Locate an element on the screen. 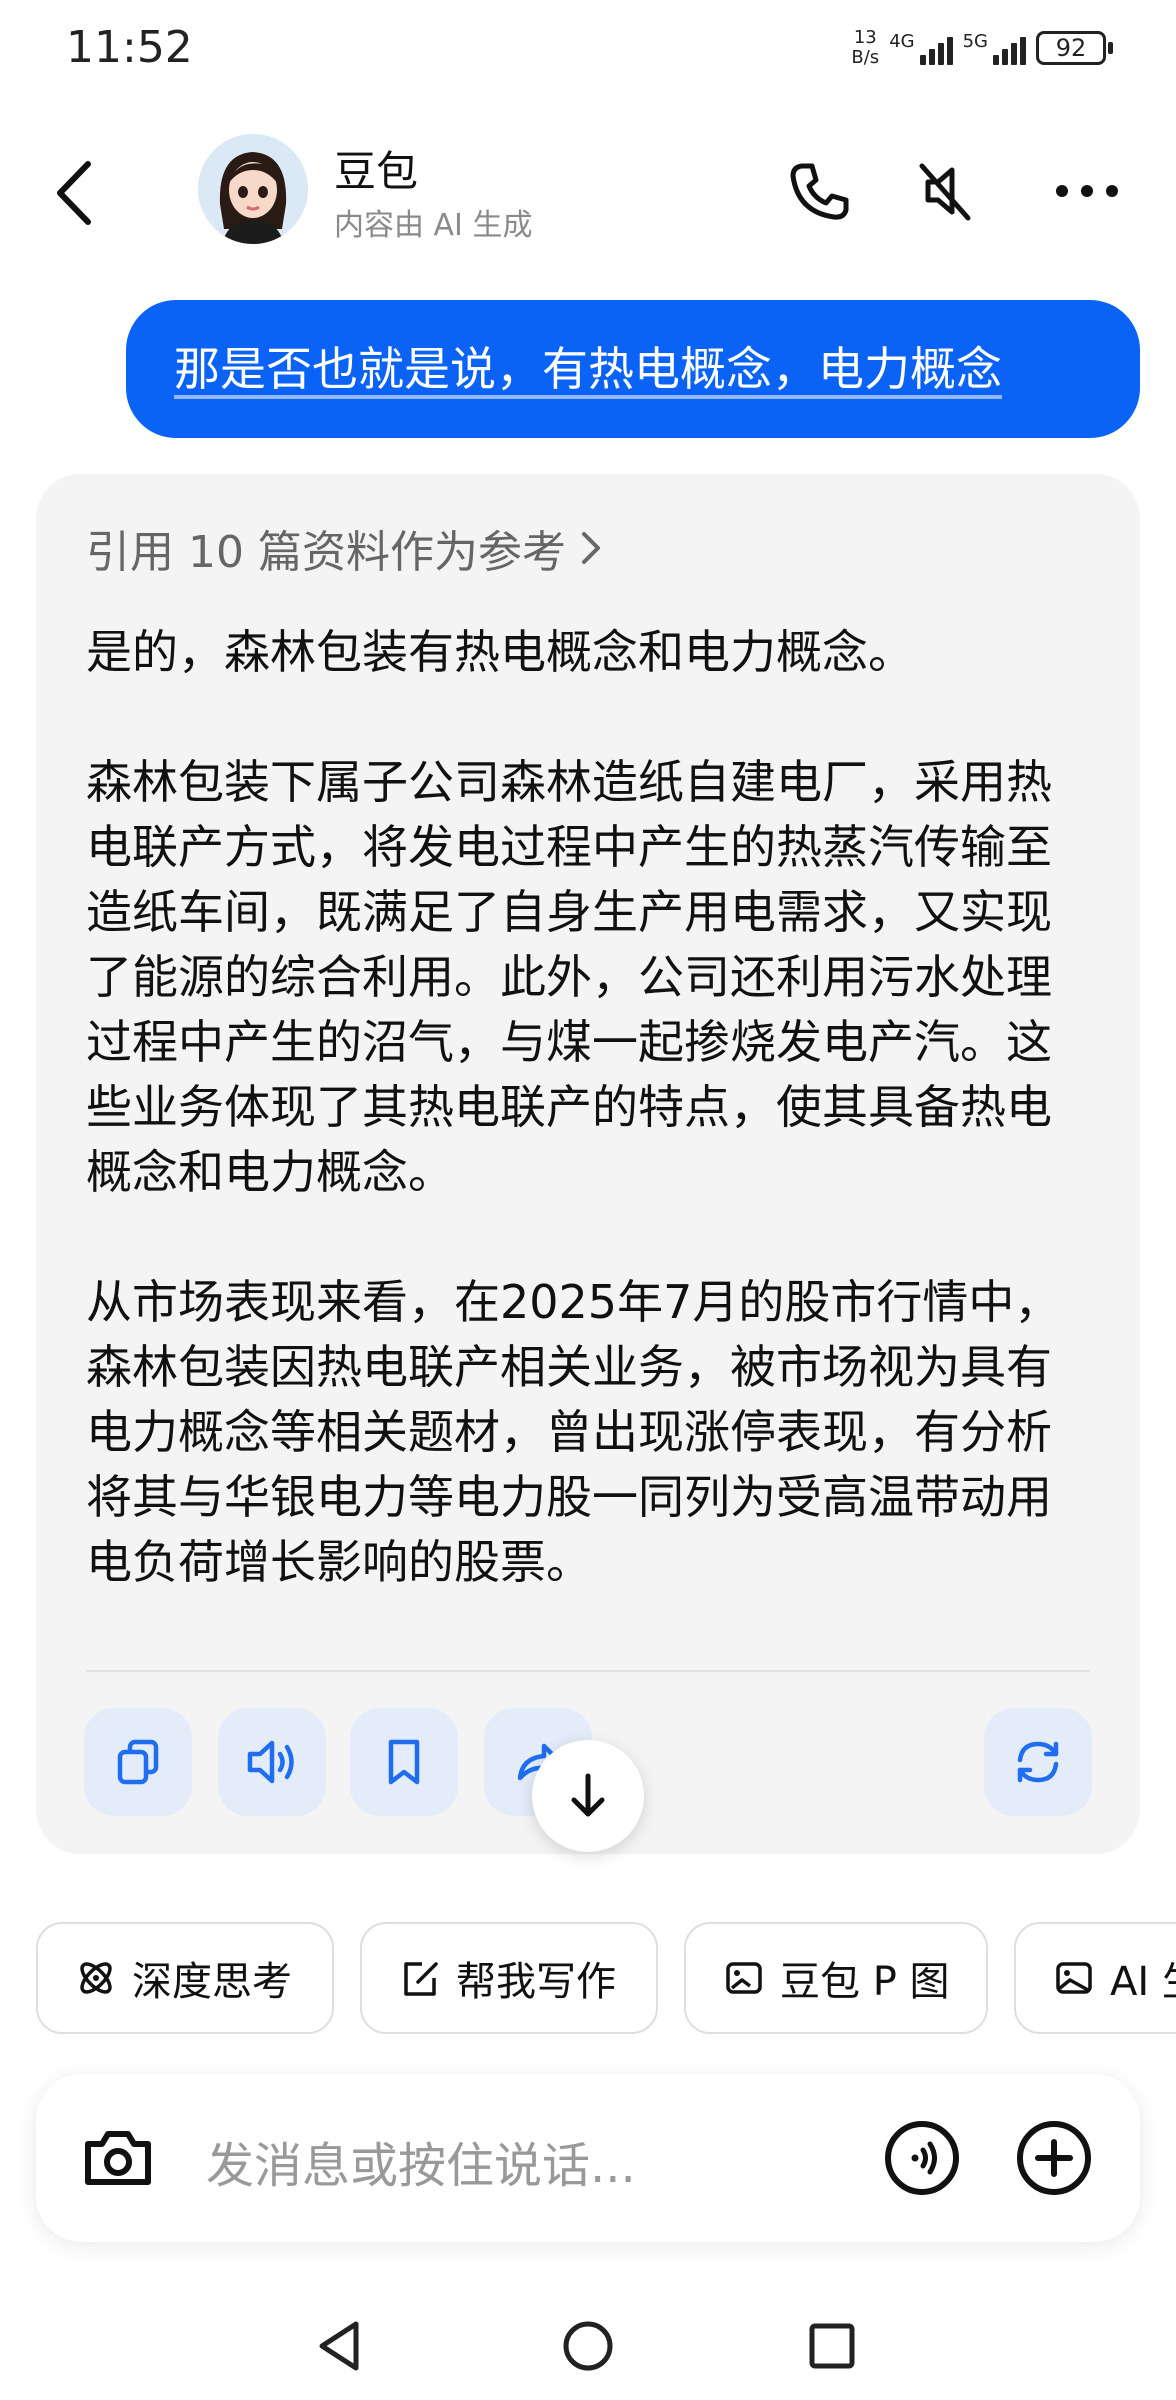 Image resolution: width=1176 pixels, height=2400 pixels. system-navigation-bar is located at coordinates (588, 2350).